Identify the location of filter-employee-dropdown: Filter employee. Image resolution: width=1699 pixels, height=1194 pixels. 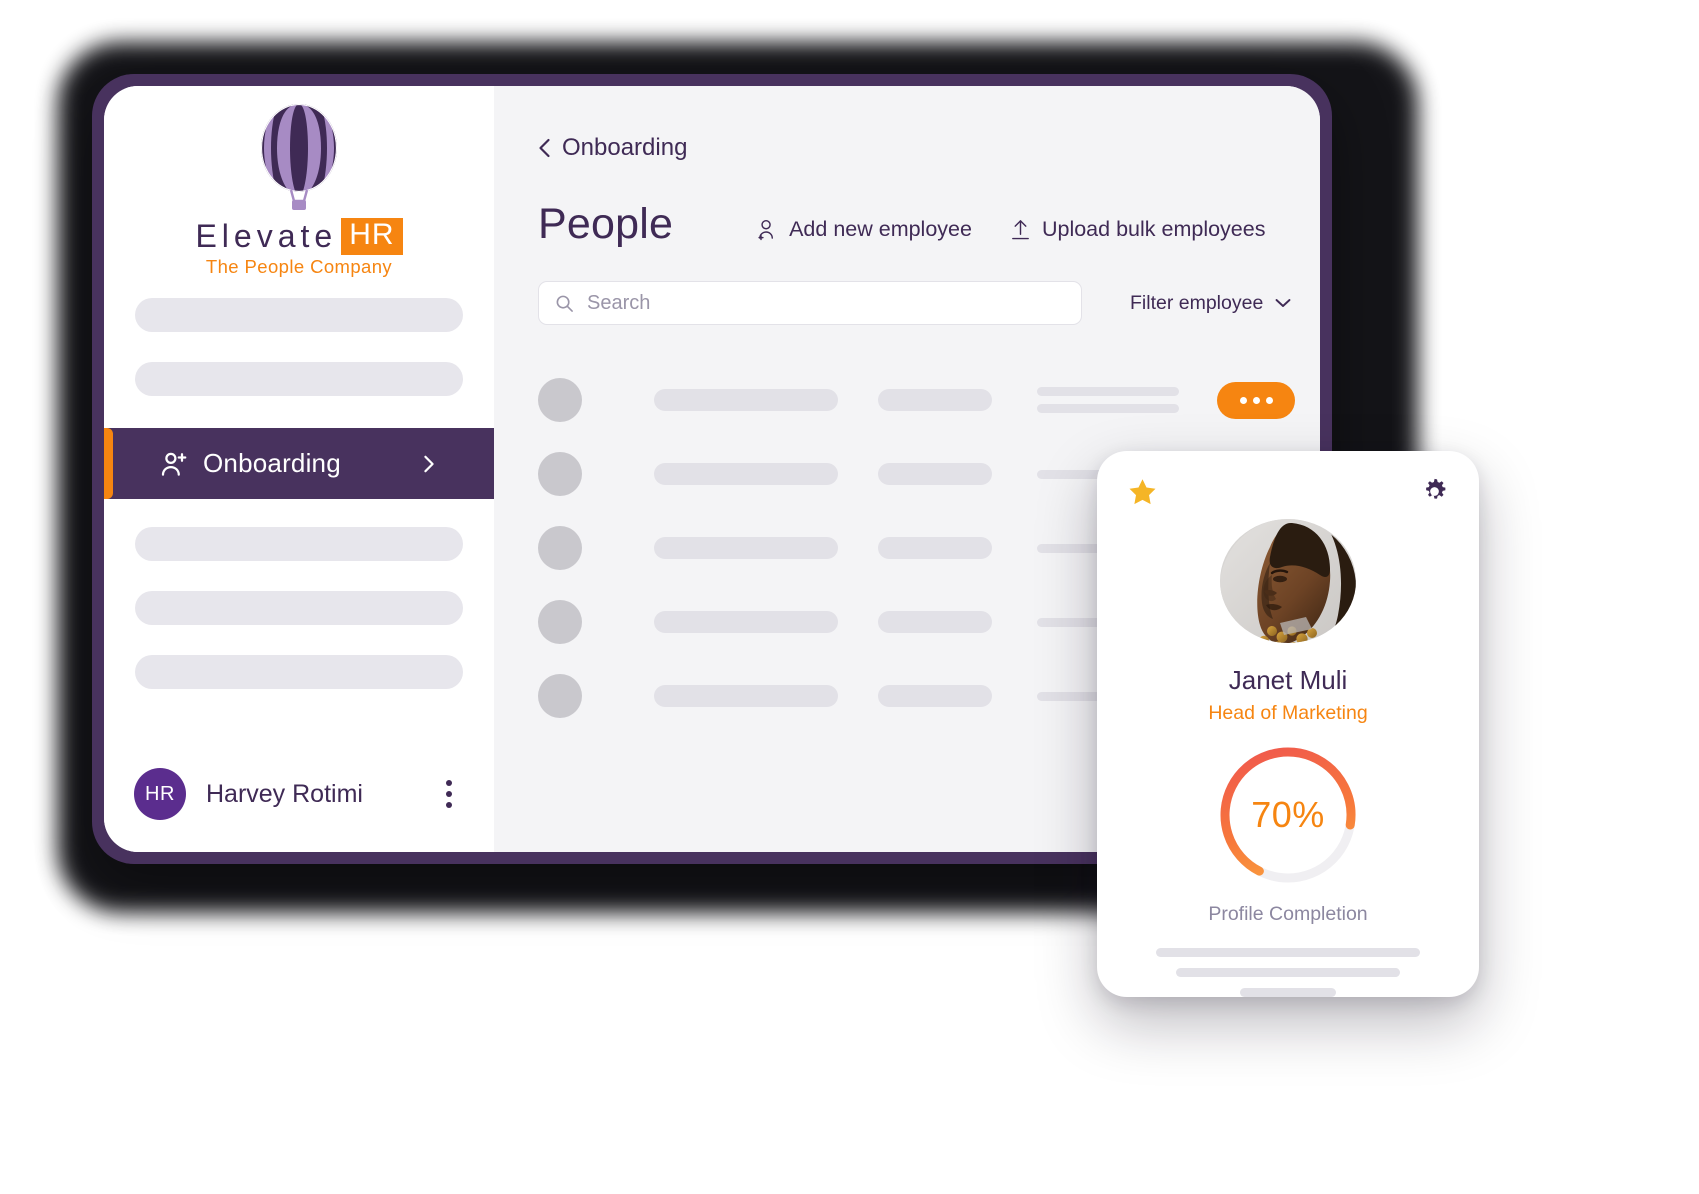
(1210, 303).